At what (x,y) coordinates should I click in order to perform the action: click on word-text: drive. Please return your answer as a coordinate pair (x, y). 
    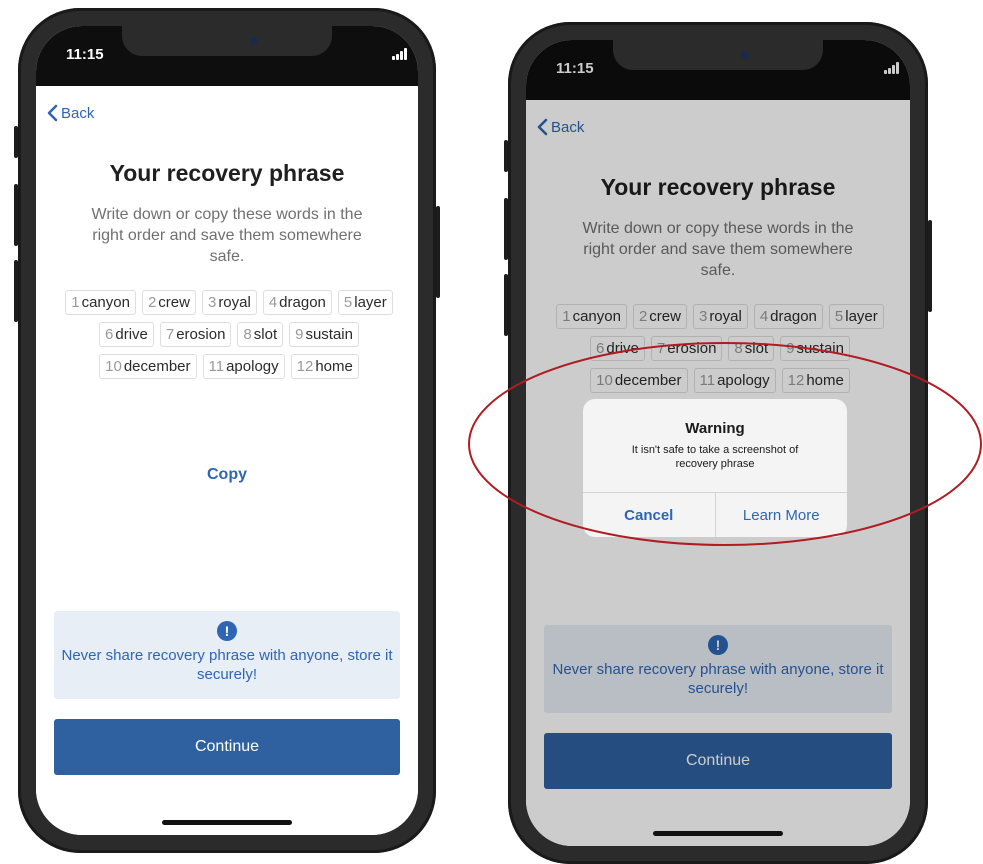
    Looking at the image, I should click on (131, 334).